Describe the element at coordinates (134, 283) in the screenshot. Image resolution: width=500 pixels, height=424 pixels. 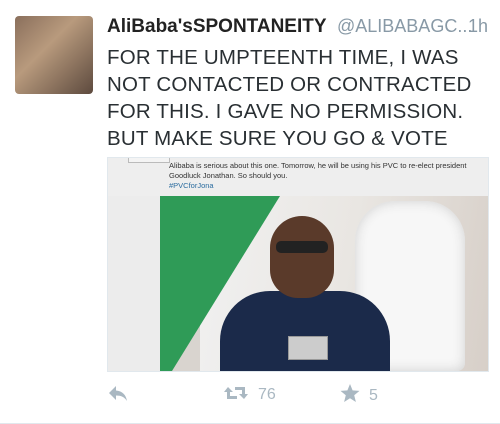
I see `media-left-margin` at that location.